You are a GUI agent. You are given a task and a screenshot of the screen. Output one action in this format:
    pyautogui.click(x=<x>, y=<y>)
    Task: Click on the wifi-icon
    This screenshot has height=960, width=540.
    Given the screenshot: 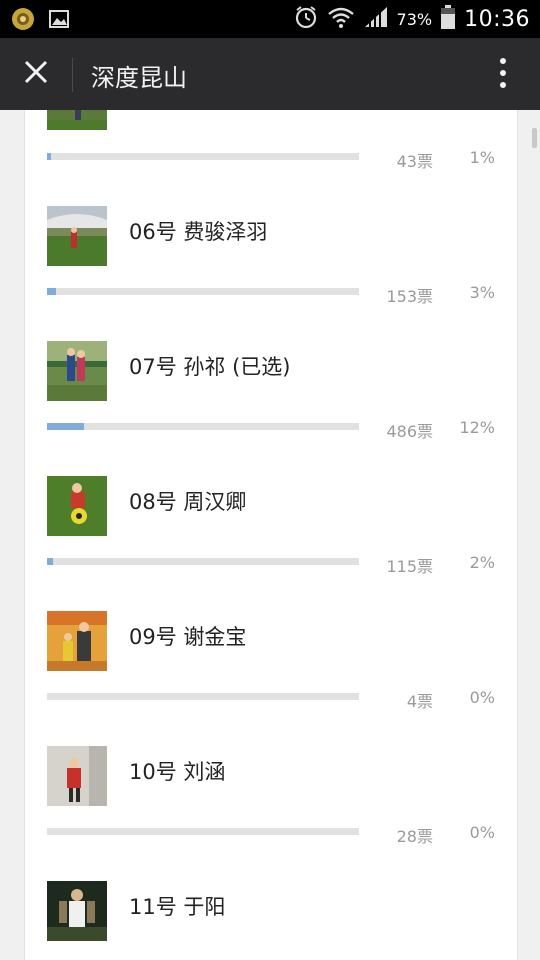 What is the action you would take?
    pyautogui.click(x=341, y=19)
    